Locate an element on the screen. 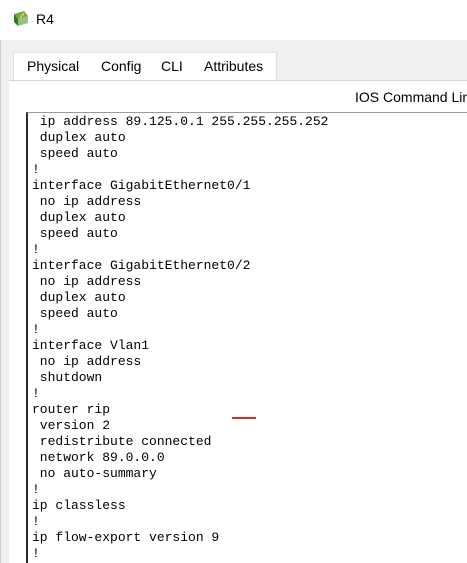  terminal-line: version 2 is located at coordinates (71, 425).